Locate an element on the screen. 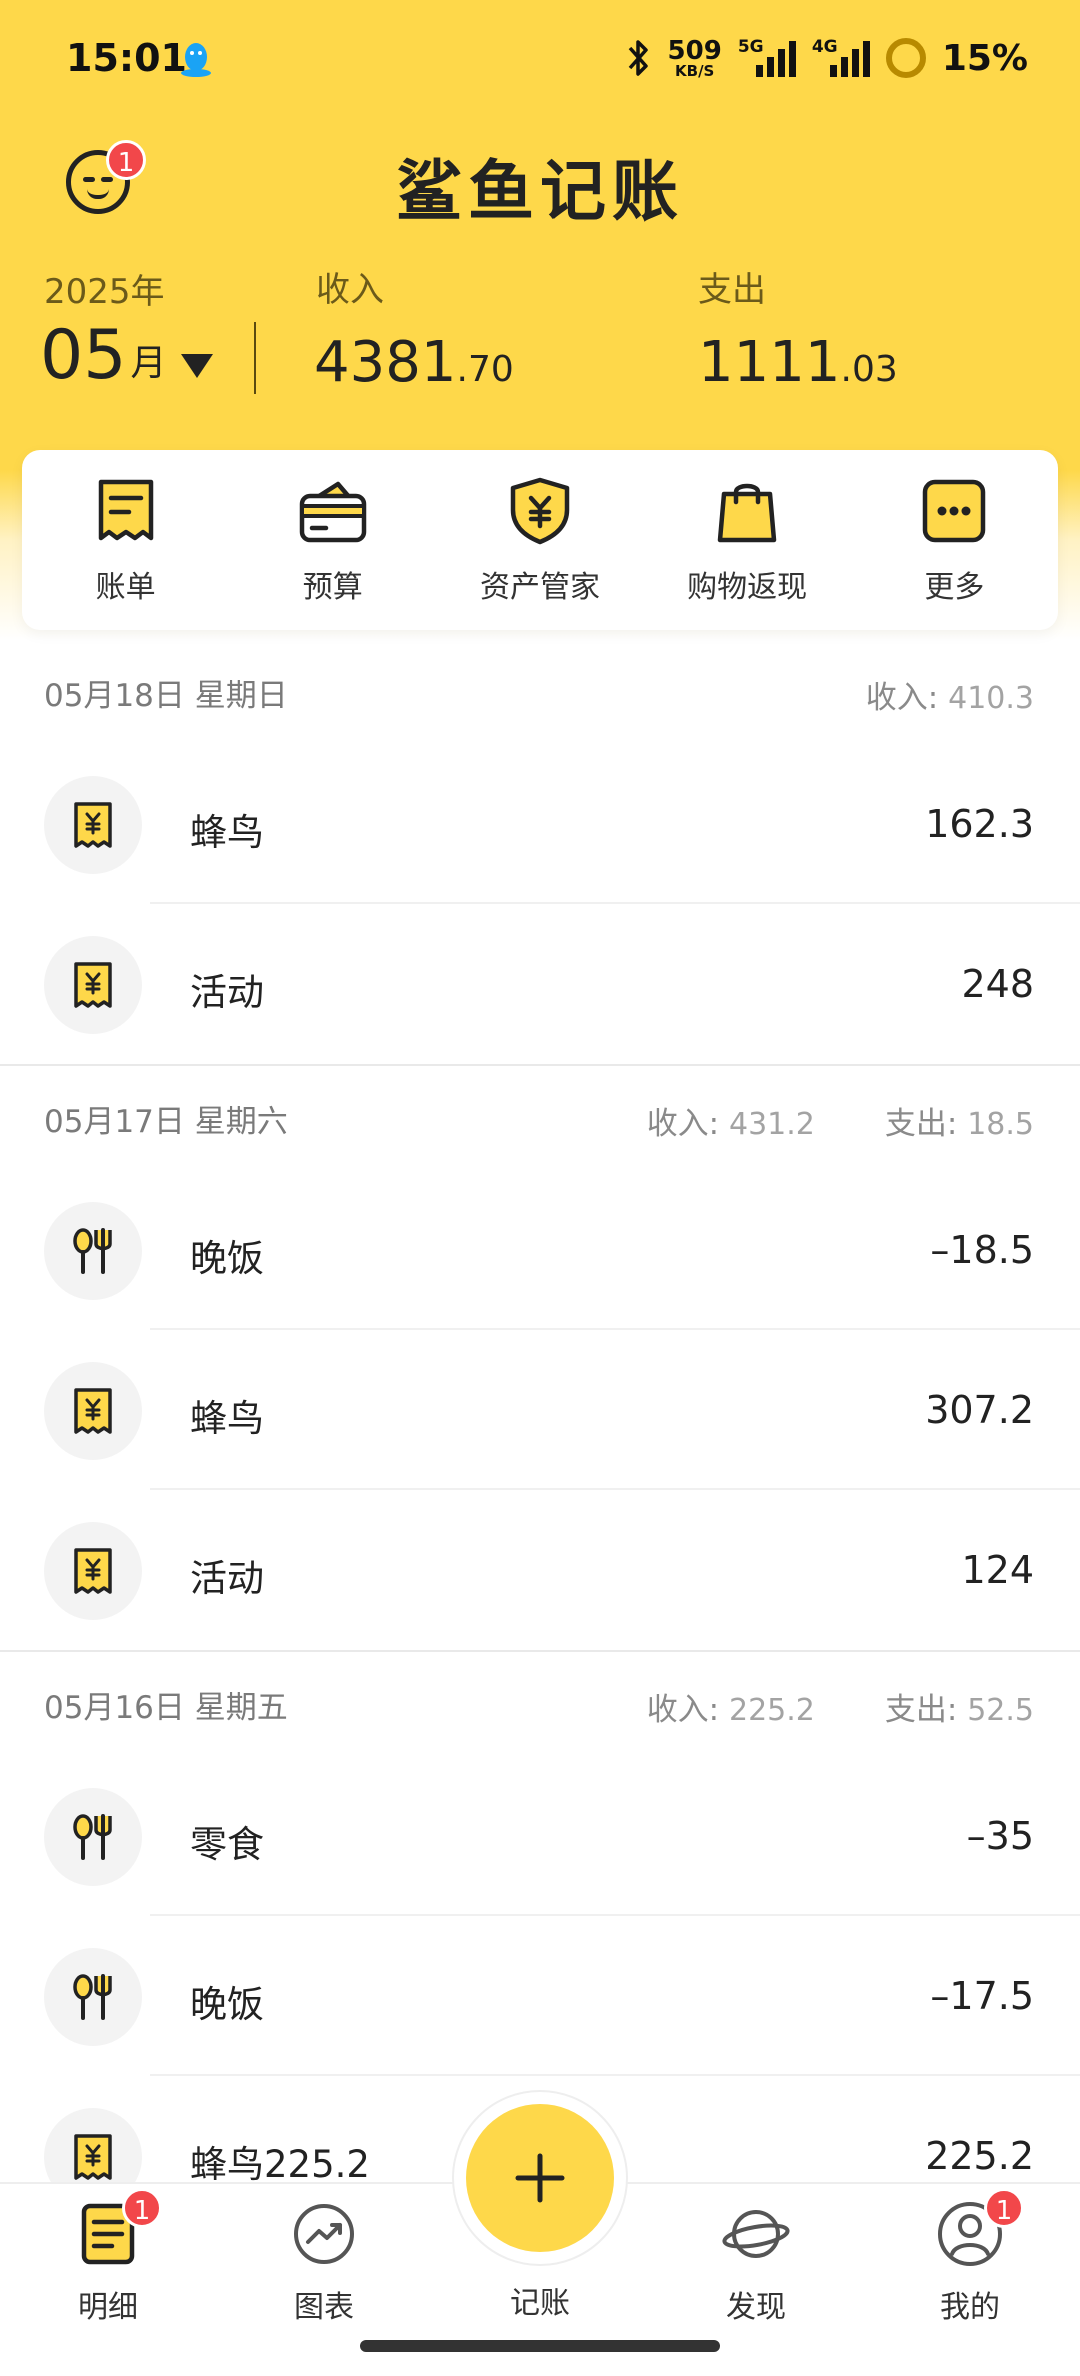 This screenshot has width=1080, height=2376. battery-icon is located at coordinates (905, 58).